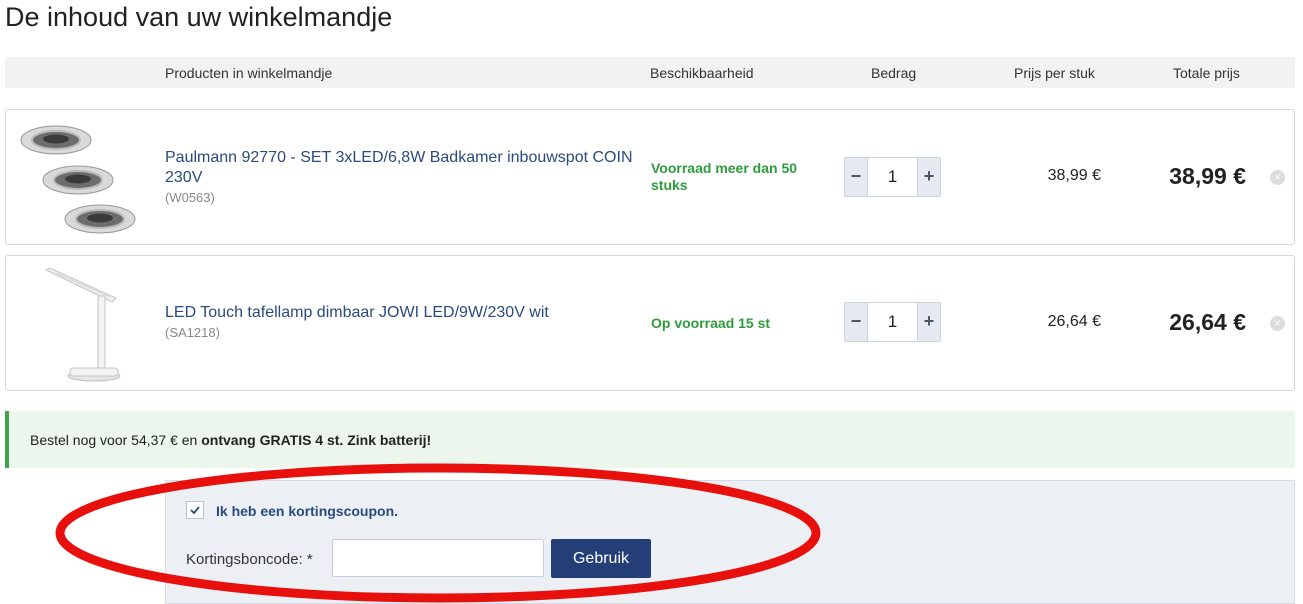  What do you see at coordinates (1054, 73) in the screenshot?
I see `header-unit-price: Prijs per stuk` at bounding box center [1054, 73].